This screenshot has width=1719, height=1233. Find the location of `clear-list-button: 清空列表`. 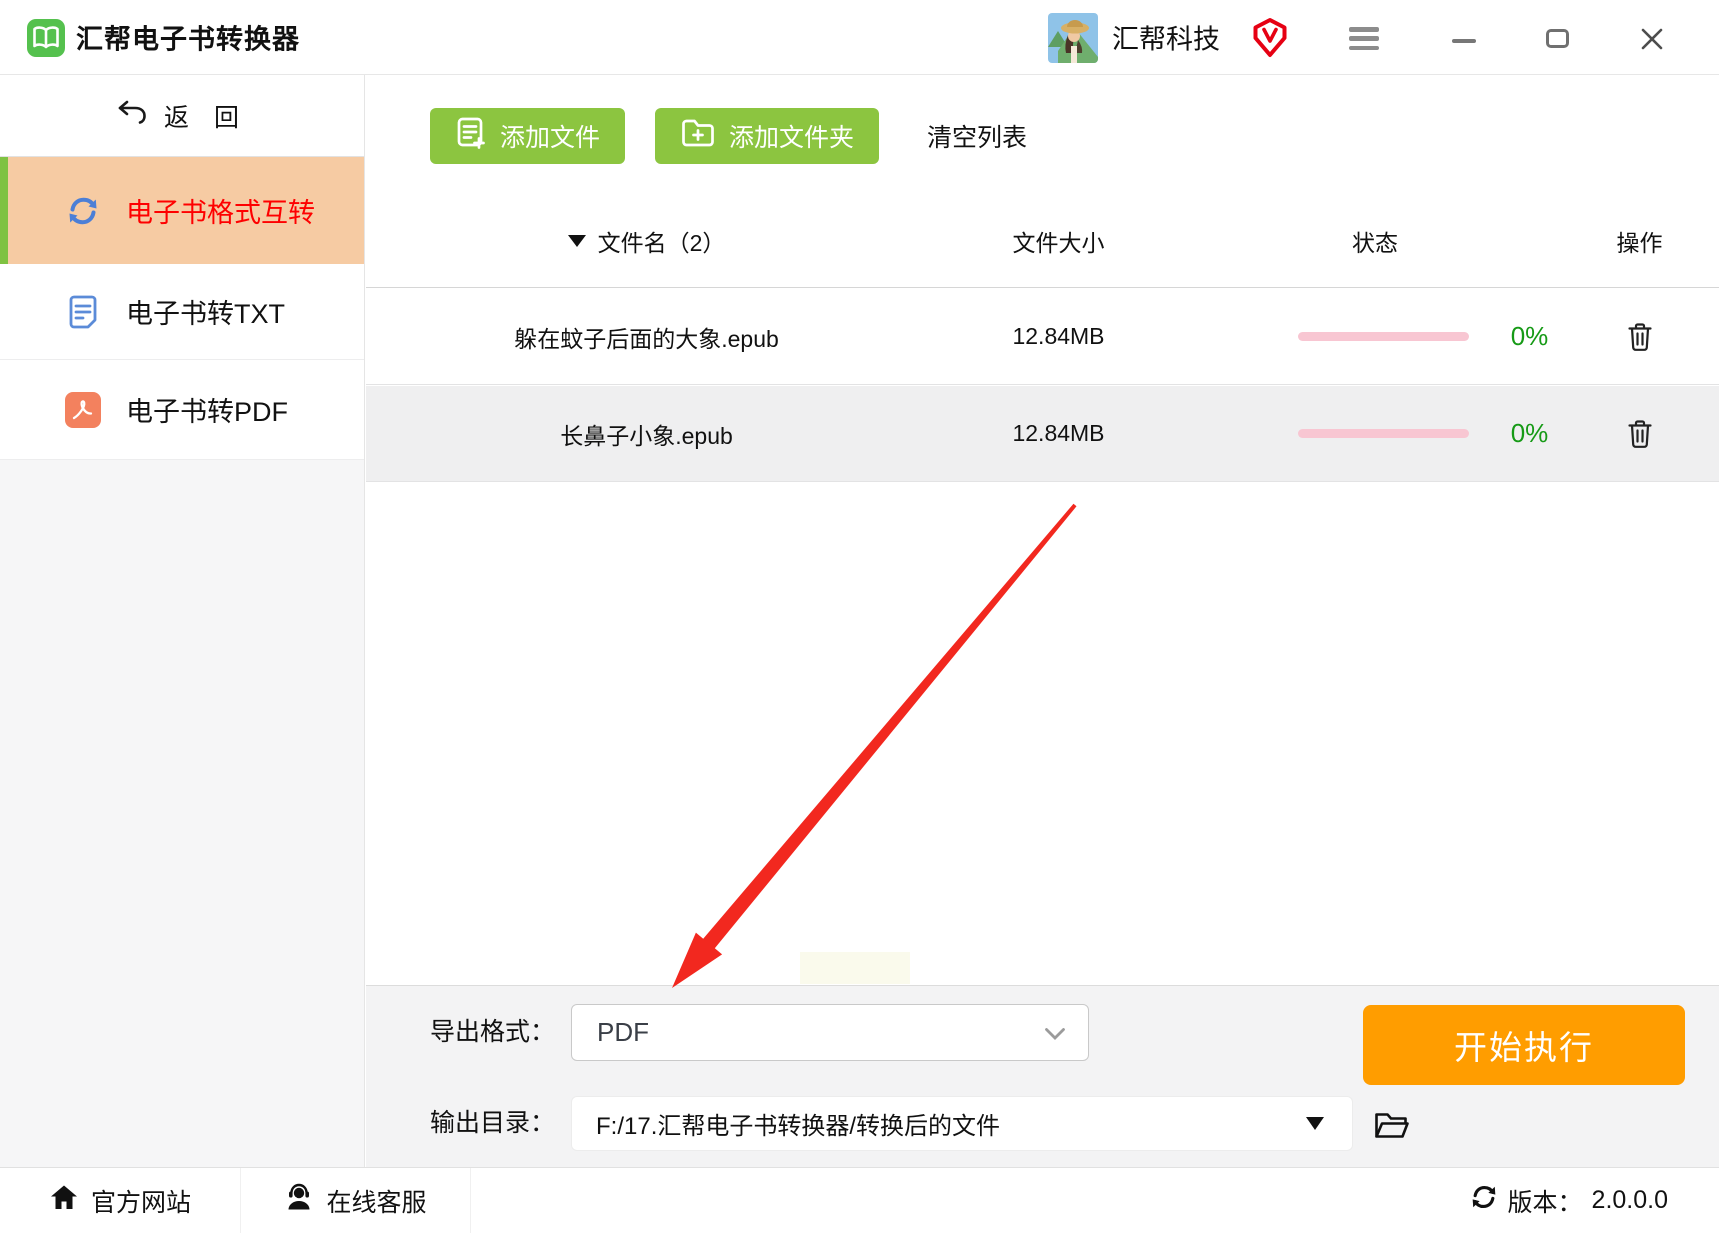

clear-list-button: 清空列表 is located at coordinates (977, 136).